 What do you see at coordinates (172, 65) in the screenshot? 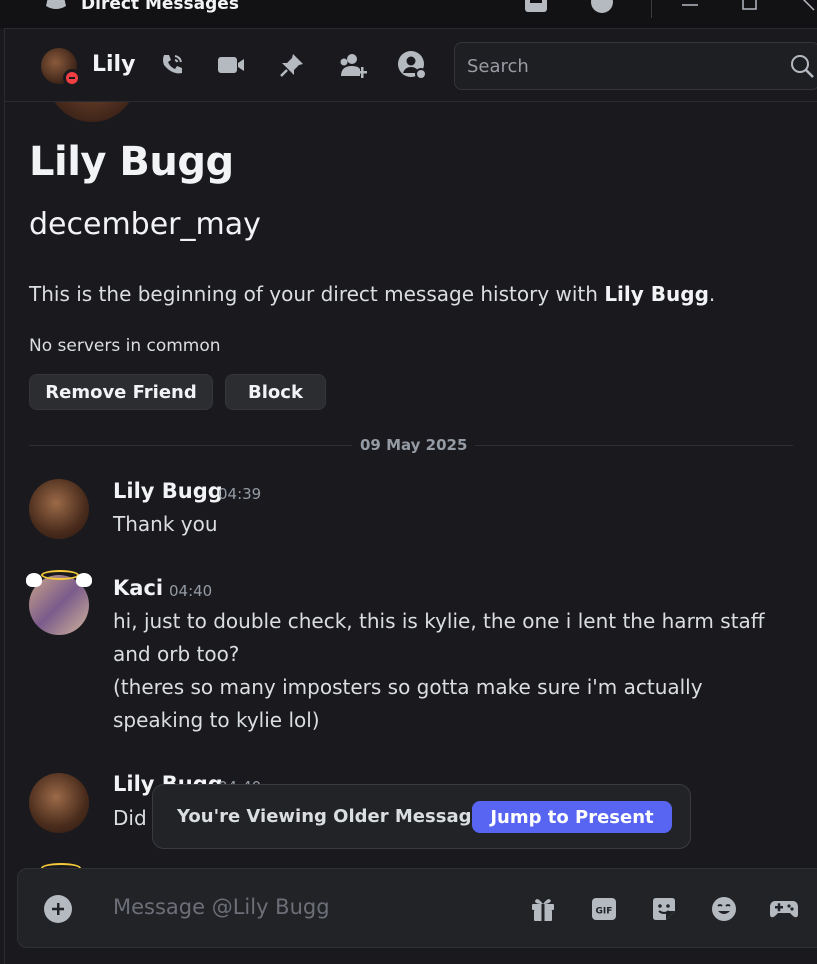
I see `phone-call-icon` at bounding box center [172, 65].